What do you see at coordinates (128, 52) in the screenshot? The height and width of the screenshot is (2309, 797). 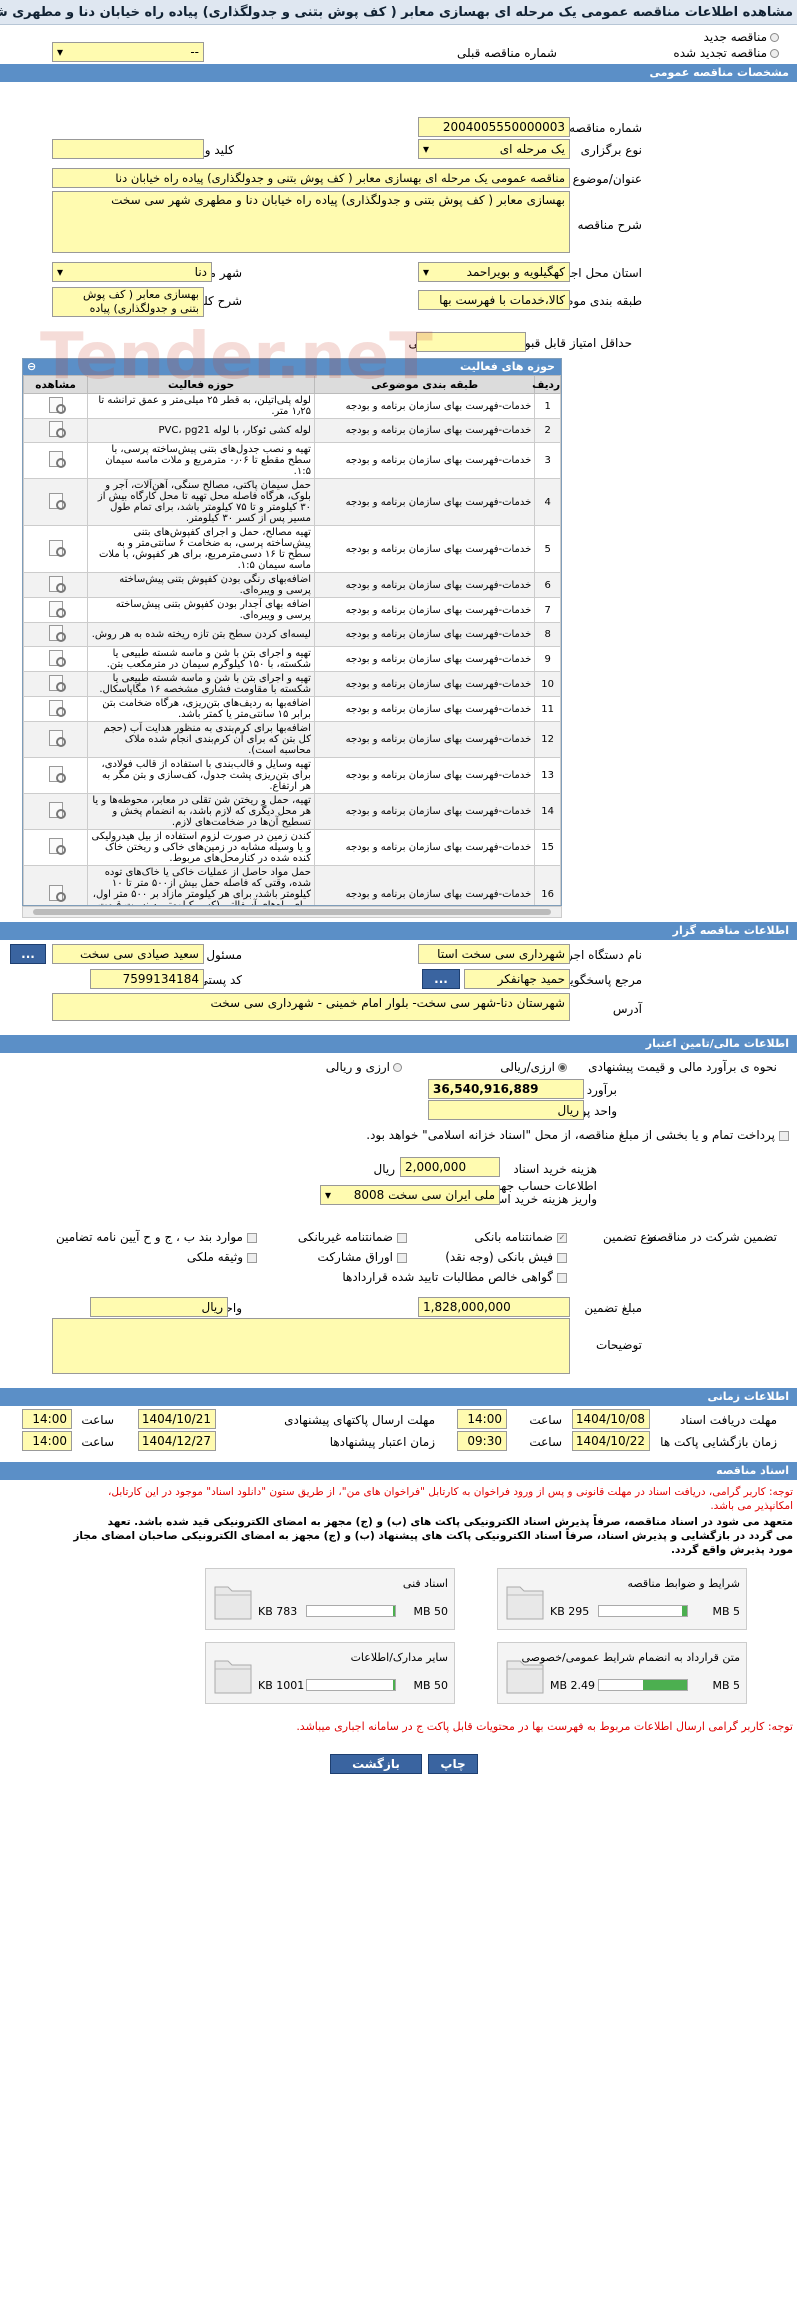 I see `prev-number-select: -- ▾` at bounding box center [128, 52].